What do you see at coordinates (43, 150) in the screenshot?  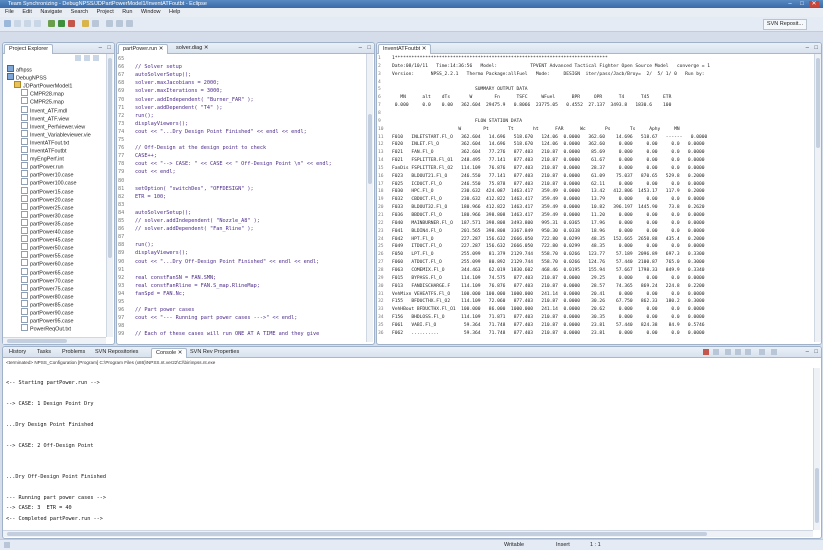 I see `tree-item: InventATFoutbt` at bounding box center [43, 150].